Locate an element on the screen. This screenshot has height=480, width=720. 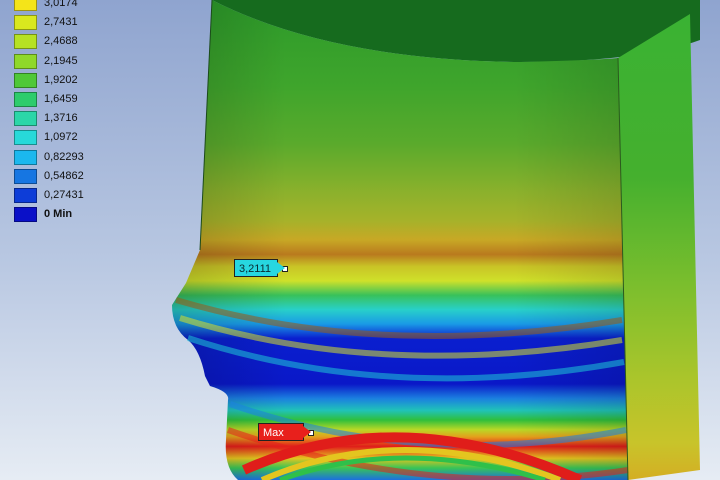
legend-label: 1,0972 is located at coordinates (61, 137).